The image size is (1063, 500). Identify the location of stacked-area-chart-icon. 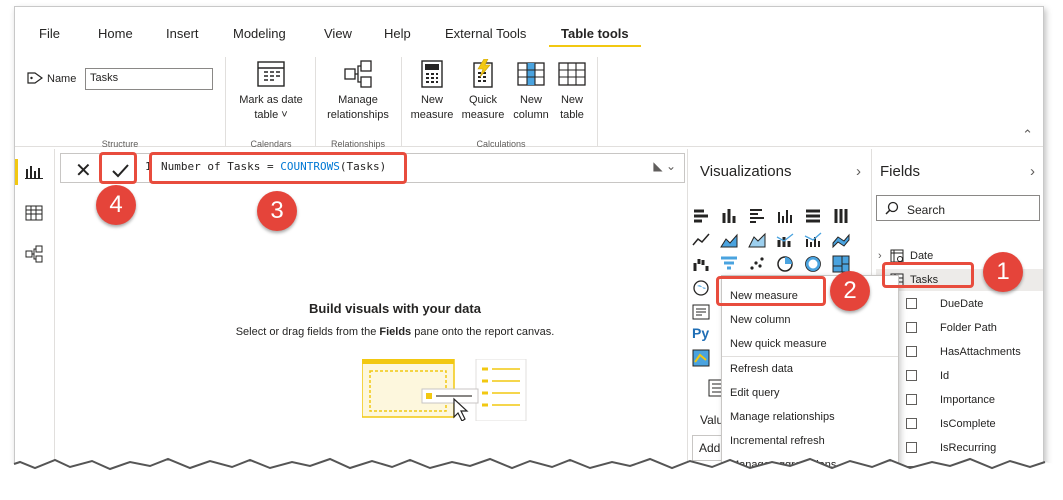
(757, 240).